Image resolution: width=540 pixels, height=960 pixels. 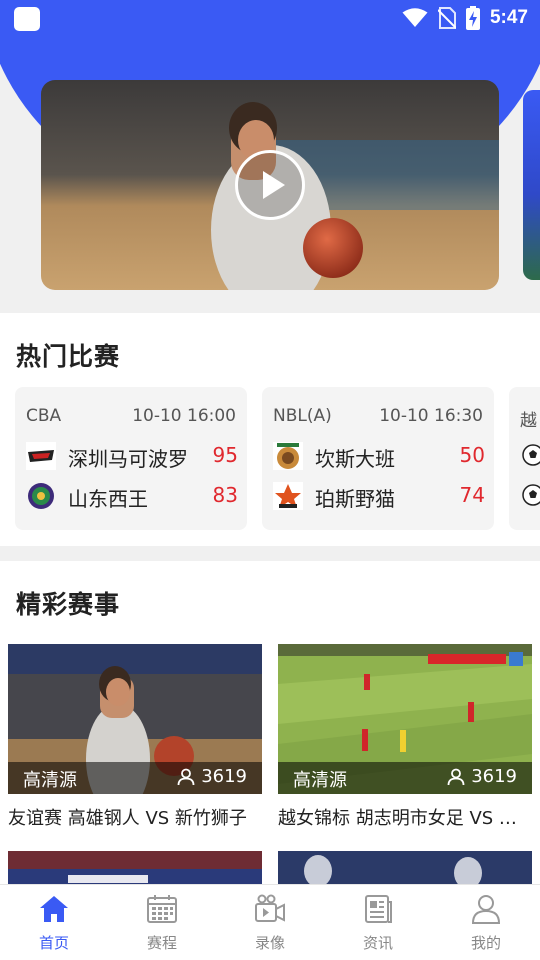 I want to click on team-name: 山东西王, so click(x=108, y=499).